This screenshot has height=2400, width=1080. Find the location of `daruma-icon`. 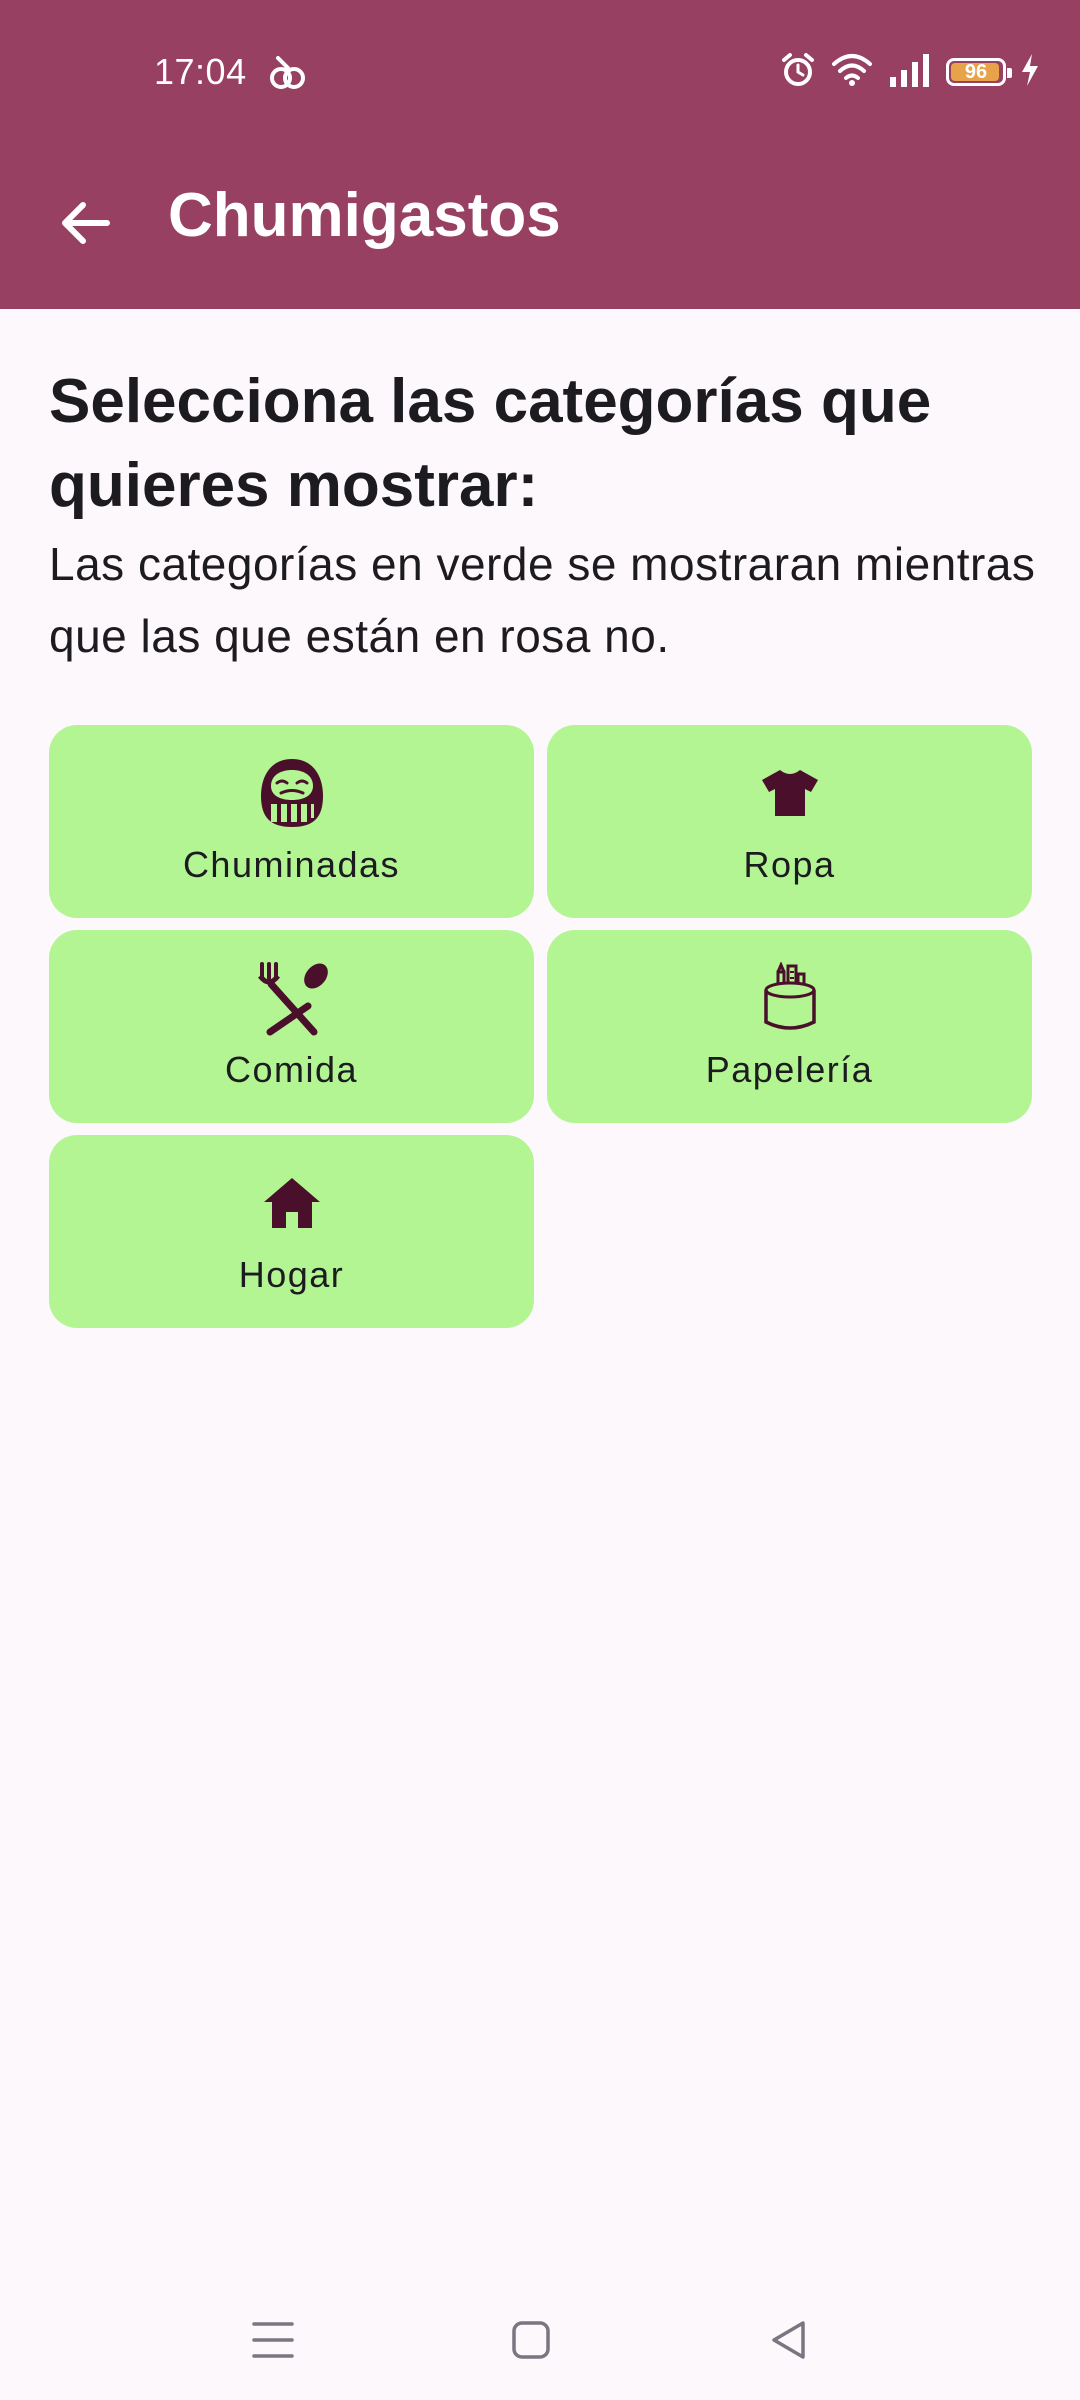

daruma-icon is located at coordinates (292, 793).